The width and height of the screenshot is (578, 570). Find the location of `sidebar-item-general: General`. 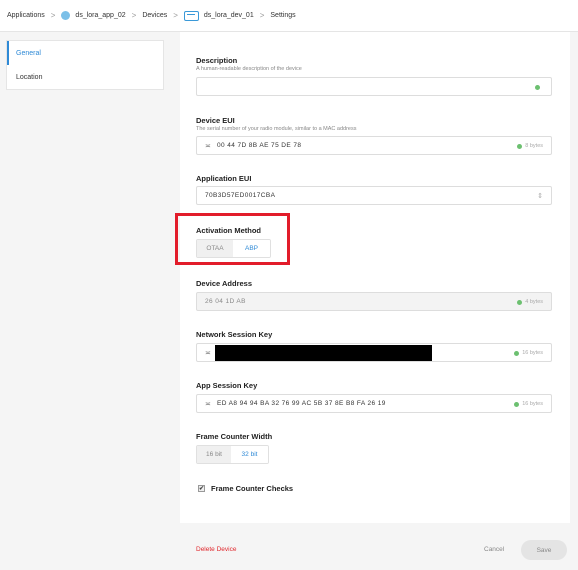

sidebar-item-general: General is located at coordinates (85, 53).